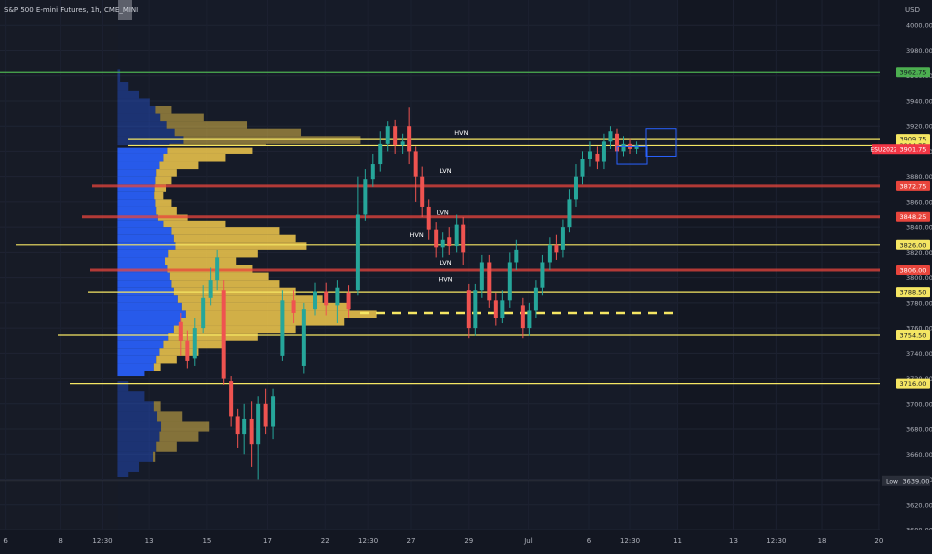  I want to click on current-price-tag: ESU2022, so click(883, 150).